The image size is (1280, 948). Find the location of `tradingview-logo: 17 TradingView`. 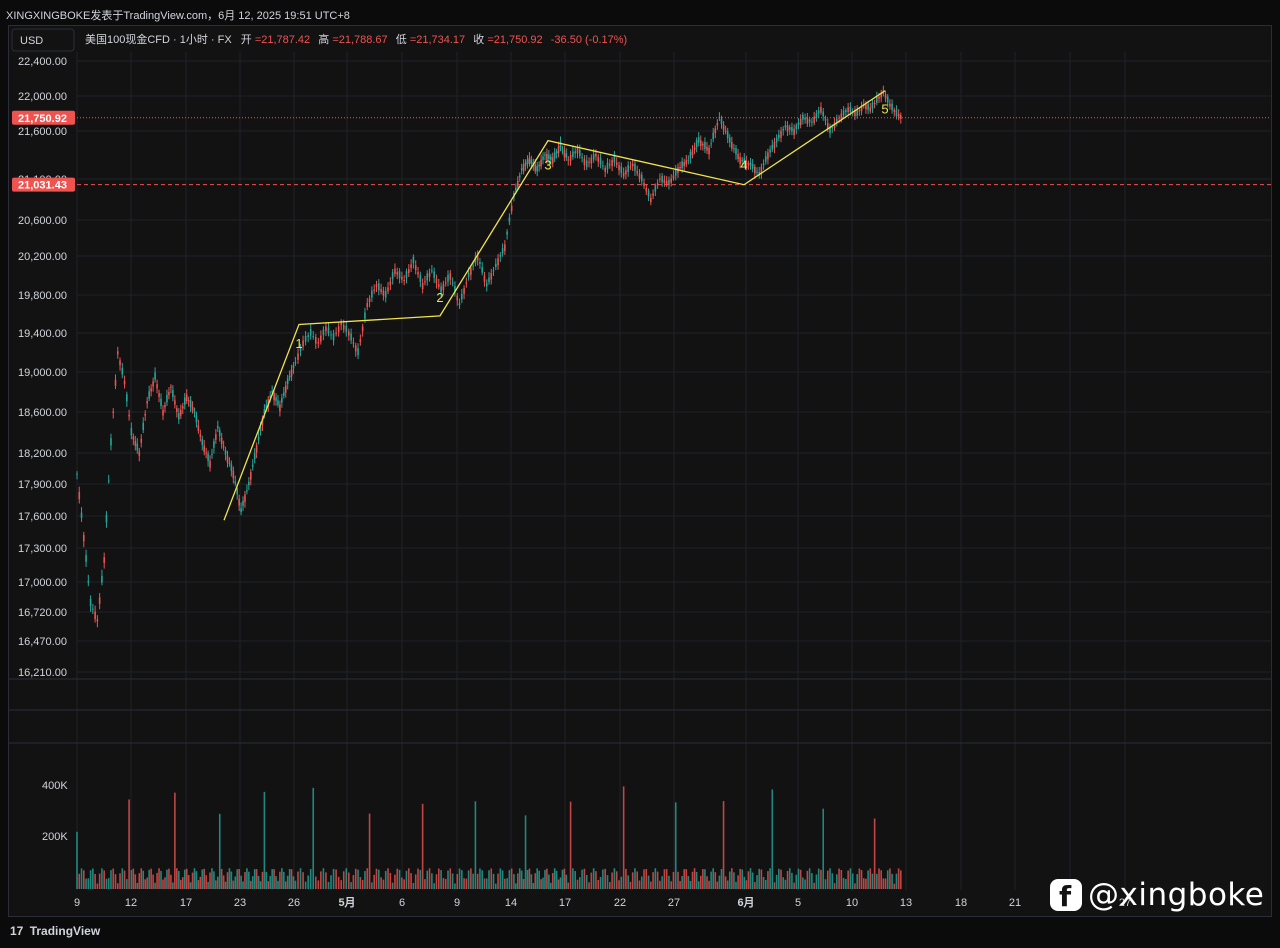

tradingview-logo: 17 TradingView is located at coordinates (55, 931).